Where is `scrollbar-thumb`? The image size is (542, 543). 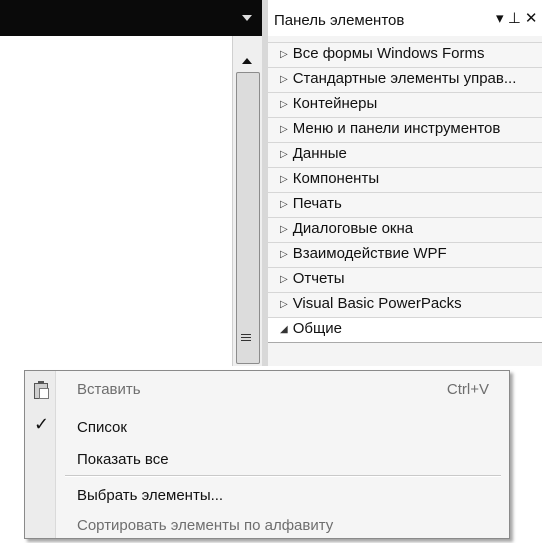 scrollbar-thumb is located at coordinates (248, 218).